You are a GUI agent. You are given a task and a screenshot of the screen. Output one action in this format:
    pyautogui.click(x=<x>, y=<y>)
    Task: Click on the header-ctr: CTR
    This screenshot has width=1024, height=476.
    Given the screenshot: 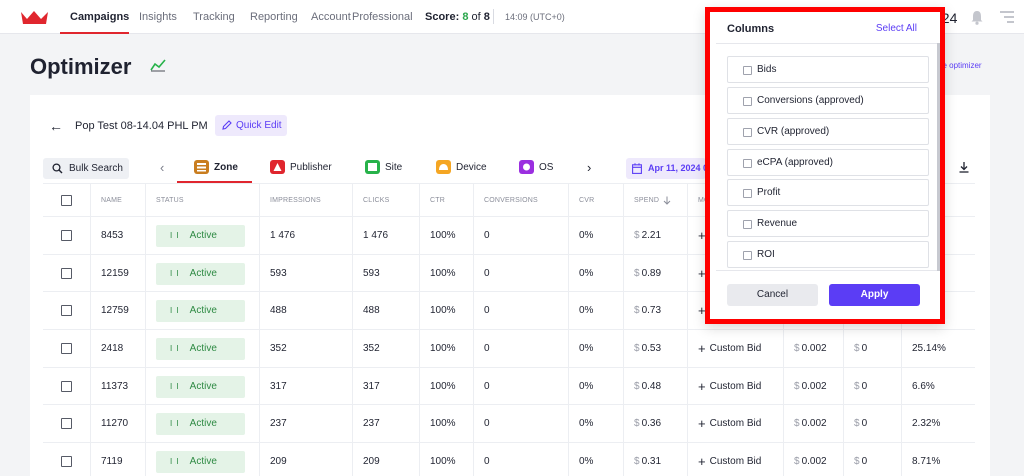 What is the action you would take?
    pyautogui.click(x=446, y=200)
    